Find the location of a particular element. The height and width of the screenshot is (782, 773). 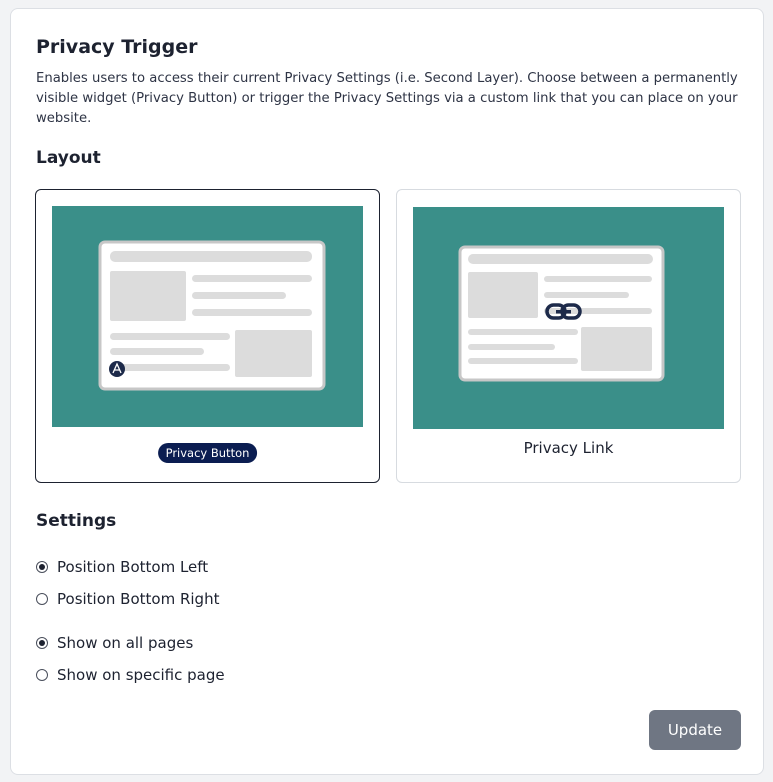

radio-show-on-specific-page: Show on specific page is located at coordinates (130, 675).